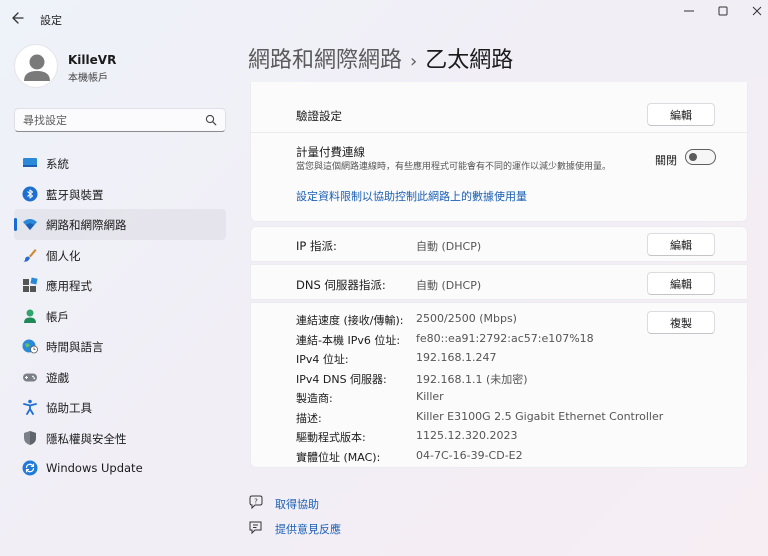  What do you see at coordinates (325, 60) in the screenshot?
I see `breadcrumb-parent: 網路和網際網路` at bounding box center [325, 60].